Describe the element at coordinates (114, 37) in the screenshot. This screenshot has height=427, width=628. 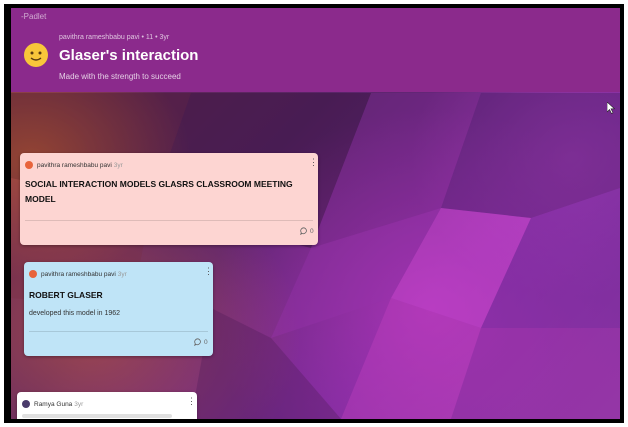
I see `board-meta: pavithra rameshbabu pavi • 11 • 3yr` at that location.